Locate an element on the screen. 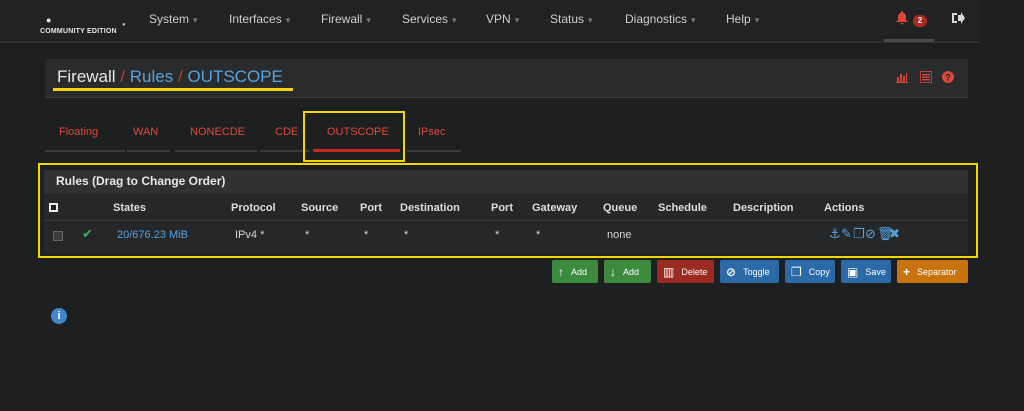 Image resolution: width=1024 pixels, height=411 pixels. save-icon: ▣ is located at coordinates (853, 271).